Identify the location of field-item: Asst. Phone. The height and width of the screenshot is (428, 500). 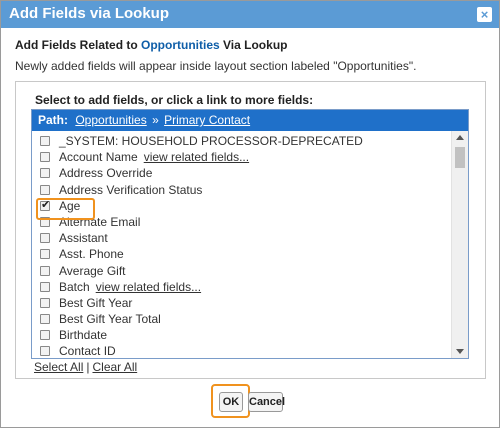
(240, 255).